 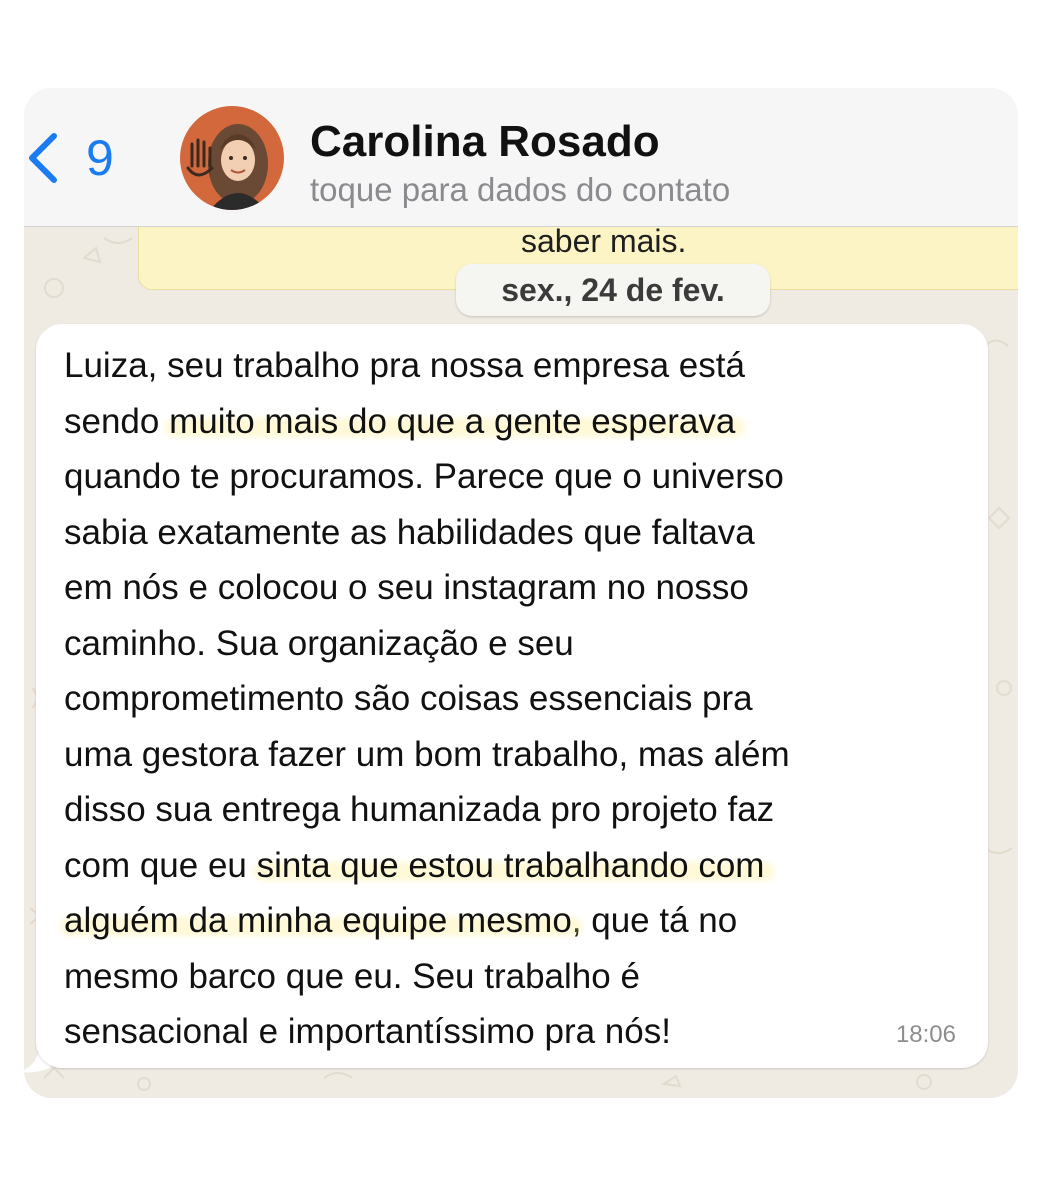 I want to click on message-line: caminho. Sua organização e seu, so click(x=514, y=644).